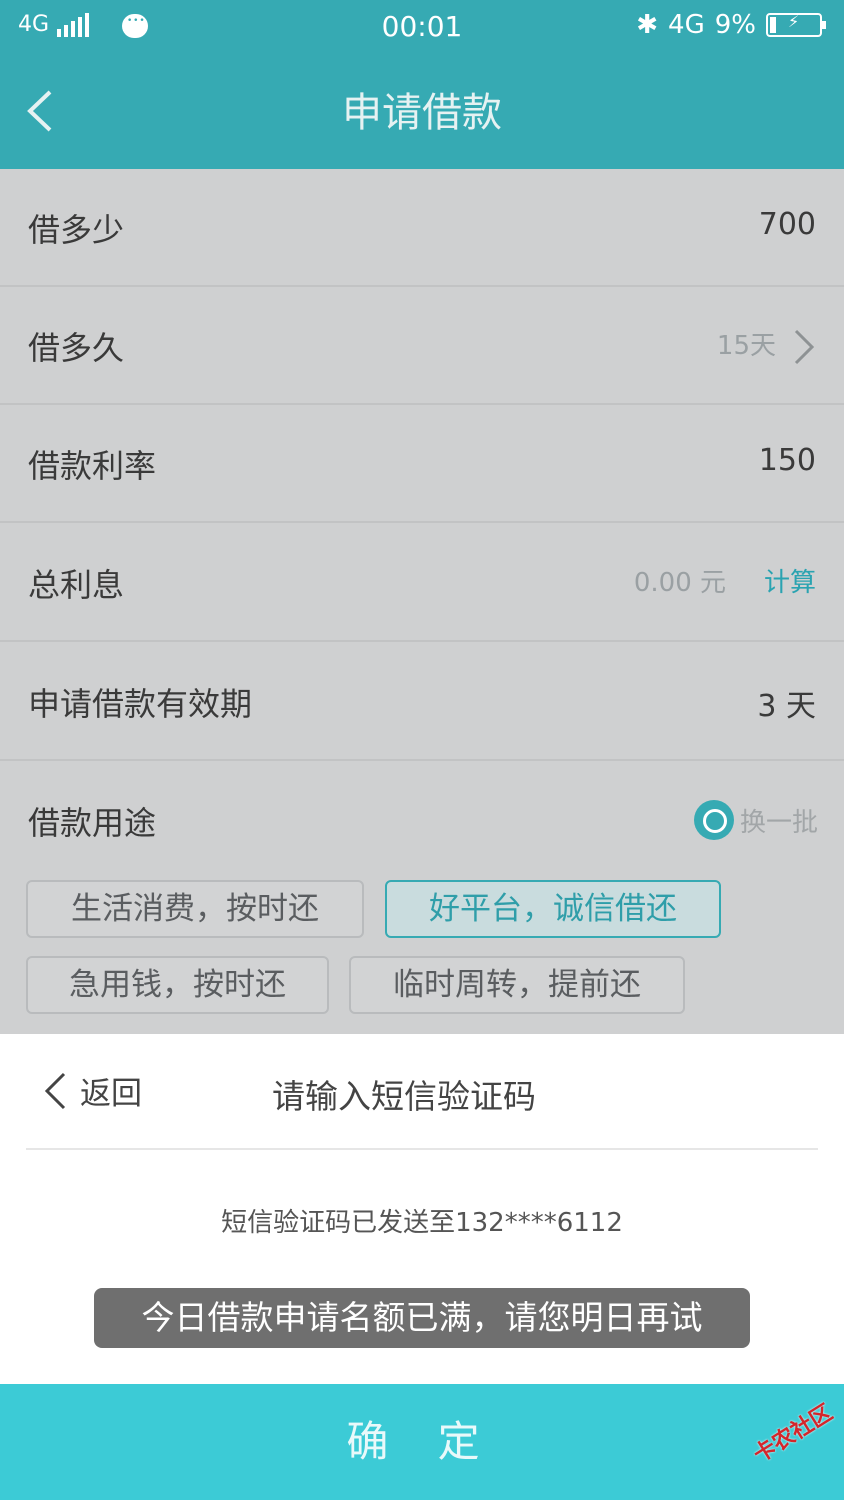  Describe the element at coordinates (735, 25) in the screenshot. I see `battery-percent: 9%` at that location.